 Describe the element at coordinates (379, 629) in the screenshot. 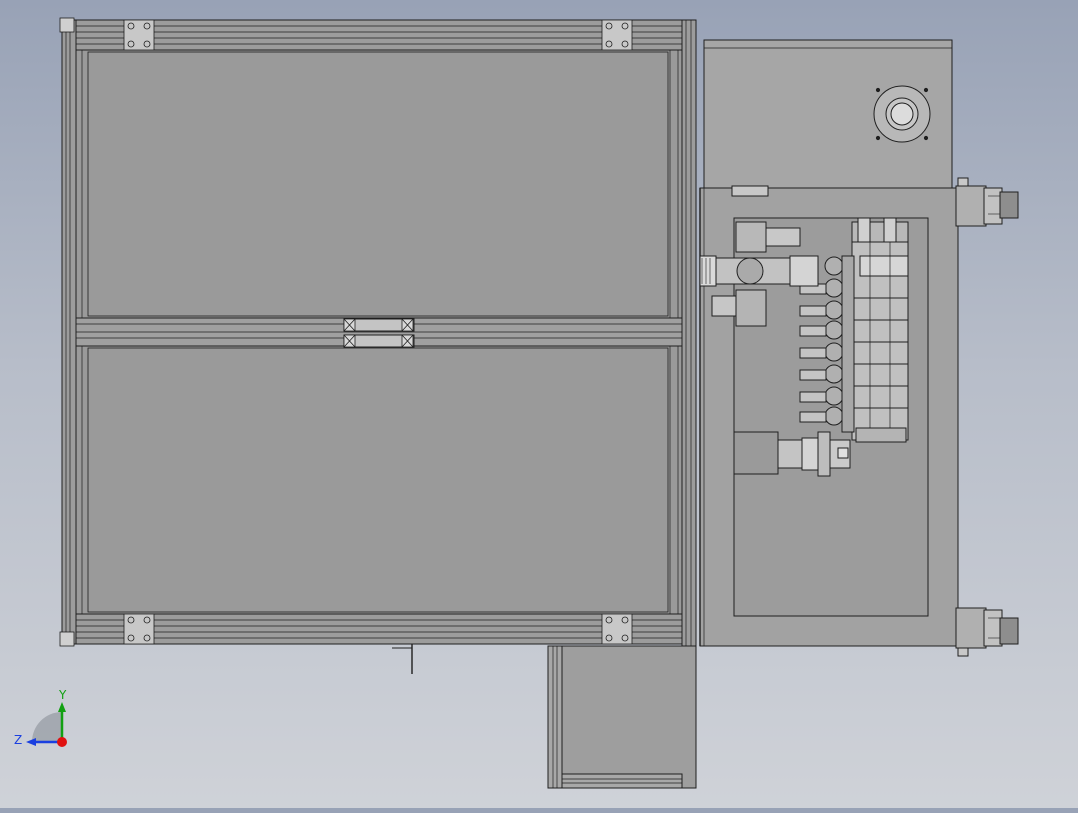

I see `bottom-rail` at that location.